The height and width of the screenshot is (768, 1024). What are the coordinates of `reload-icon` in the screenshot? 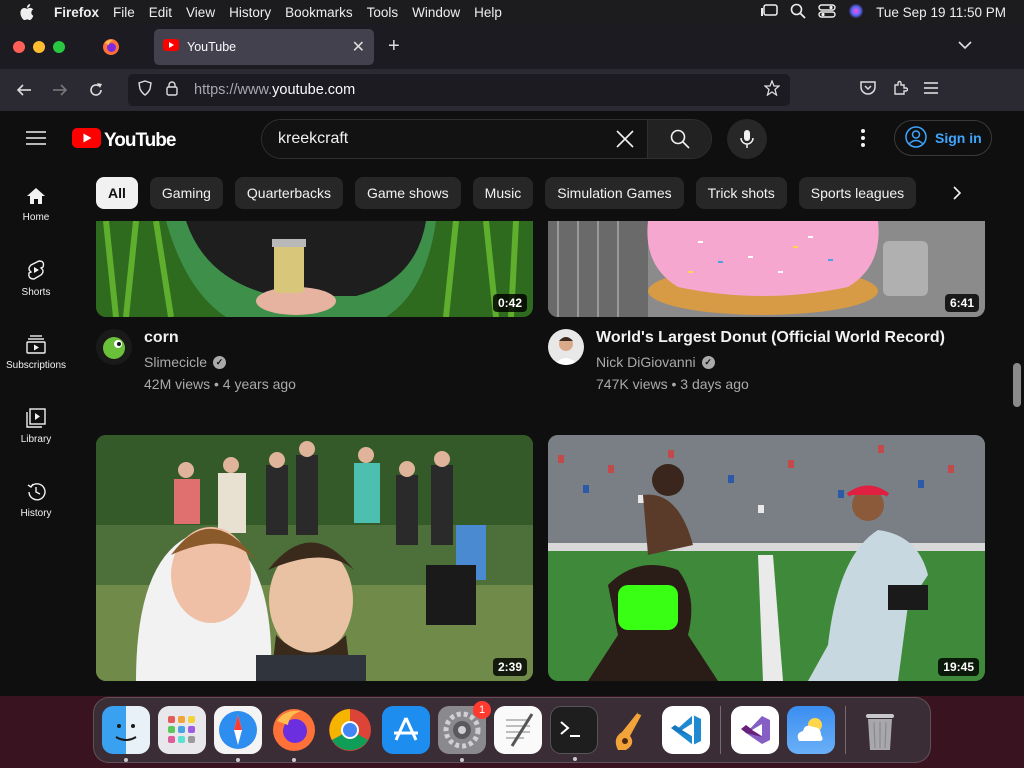 It's located at (96, 90).